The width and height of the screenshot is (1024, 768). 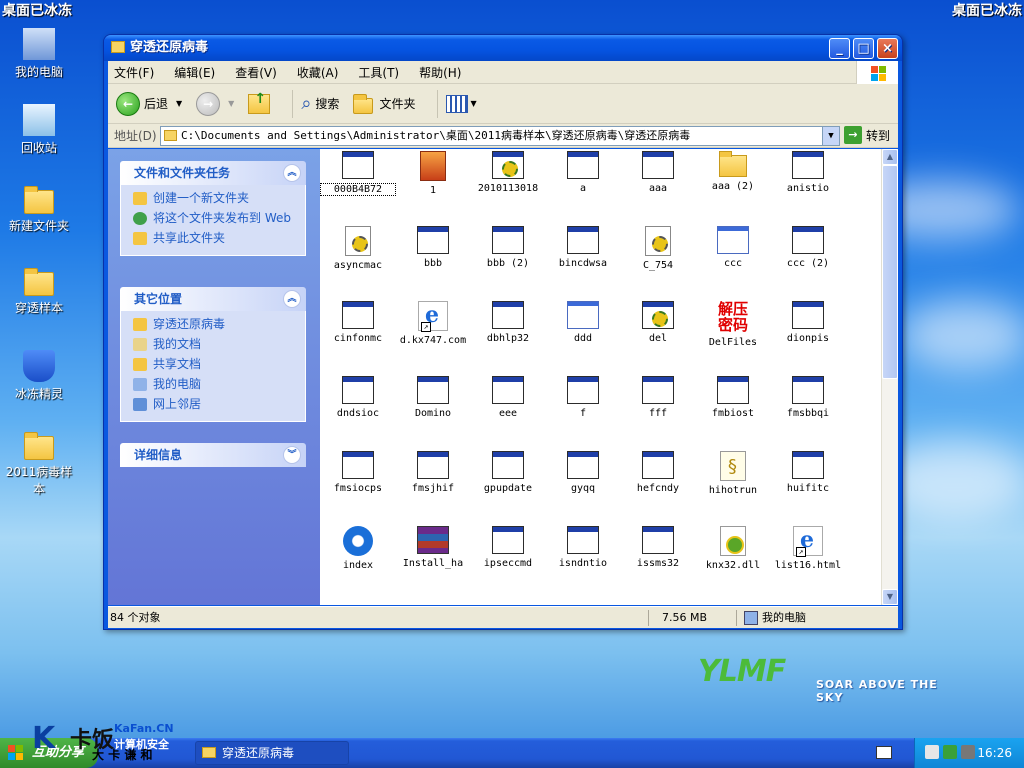 What do you see at coordinates (808, 472) in the screenshot?
I see `file-item: huifitc` at bounding box center [808, 472].